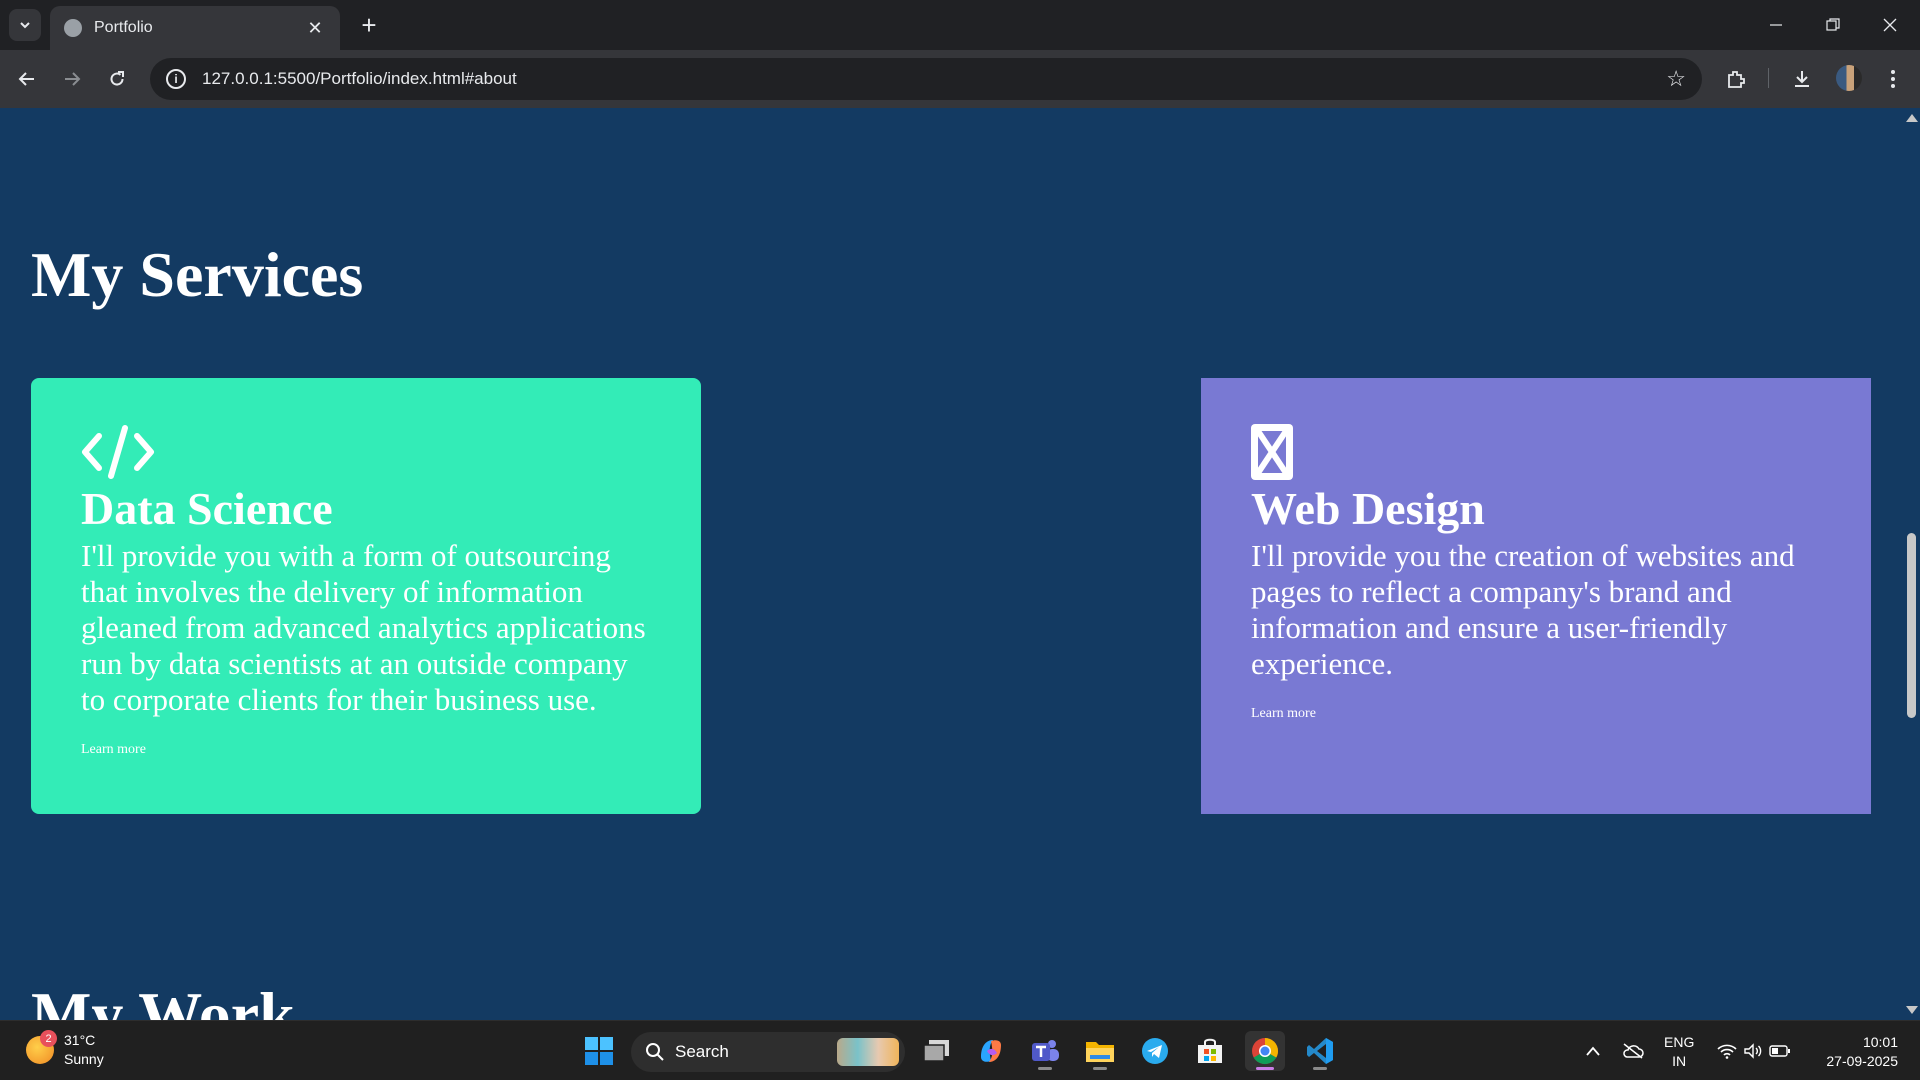  What do you see at coordinates (1768, 78) in the screenshot?
I see `toolbar-divider` at bounding box center [1768, 78].